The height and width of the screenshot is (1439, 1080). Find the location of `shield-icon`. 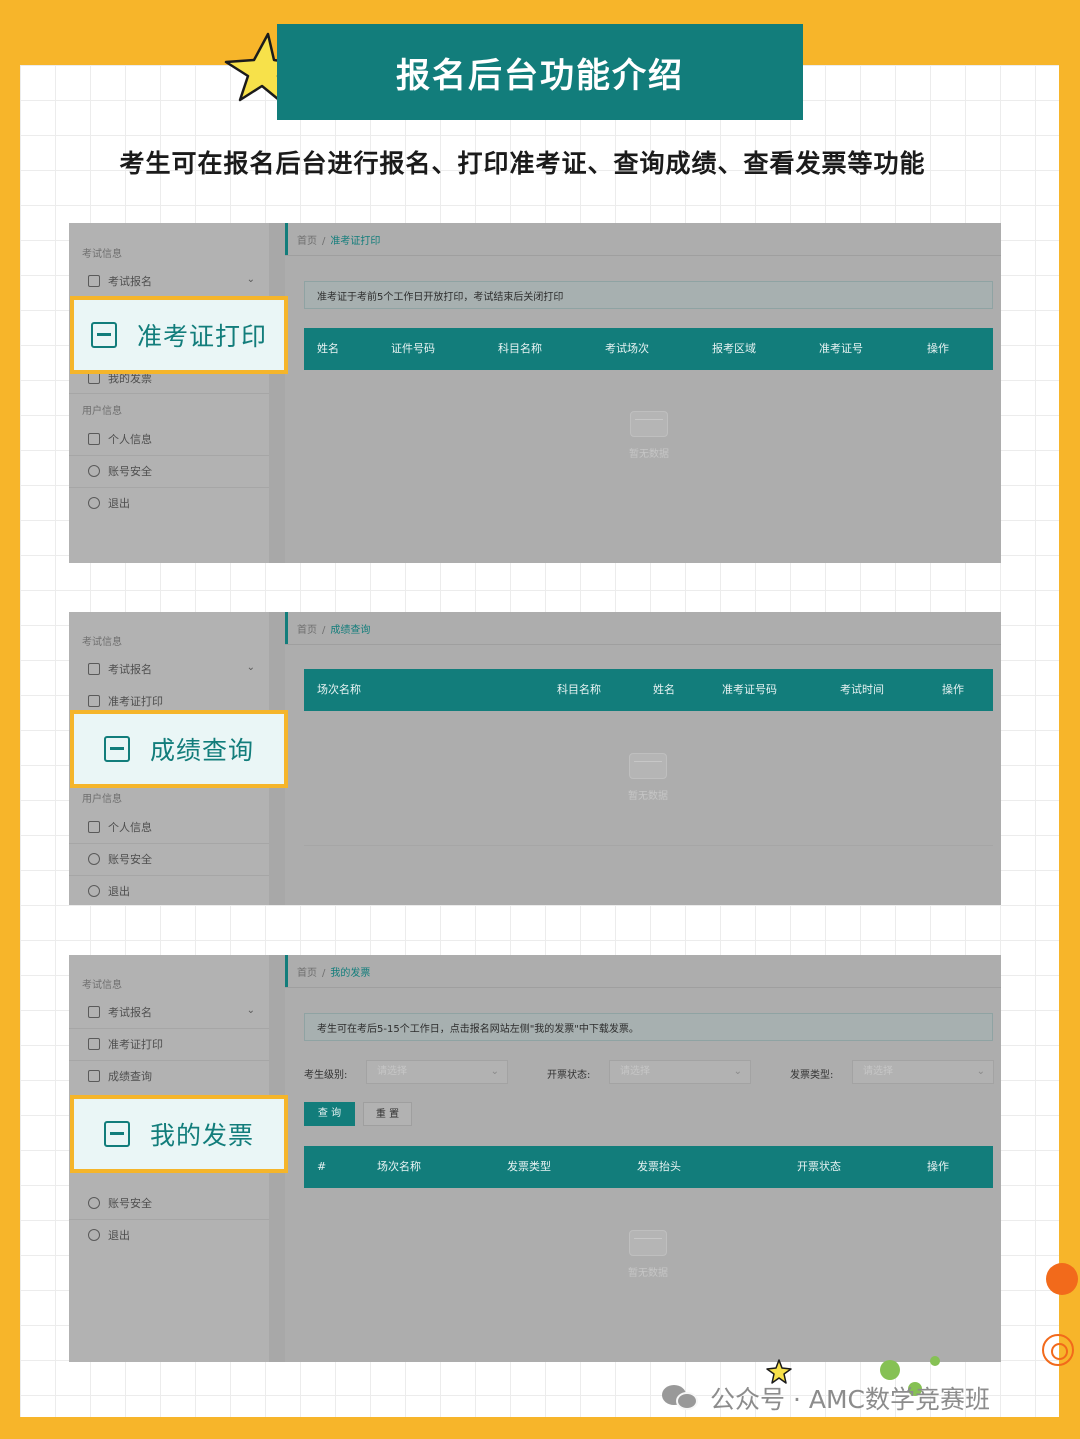

shield-icon is located at coordinates (94, 1203).